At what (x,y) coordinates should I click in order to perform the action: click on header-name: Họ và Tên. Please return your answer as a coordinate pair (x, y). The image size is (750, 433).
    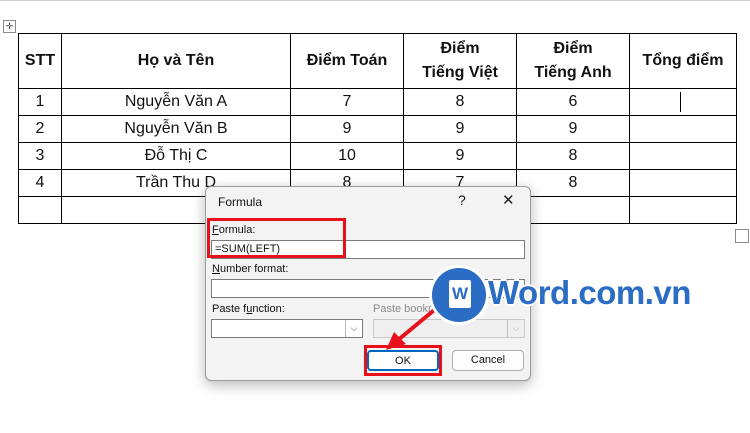
    Looking at the image, I should click on (176, 61).